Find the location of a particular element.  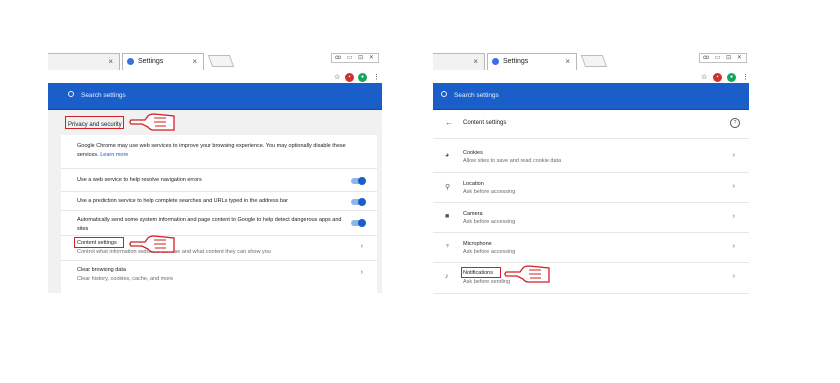

content-setting-row: ⚲ Location Ask before accessing › is located at coordinates (591, 187).